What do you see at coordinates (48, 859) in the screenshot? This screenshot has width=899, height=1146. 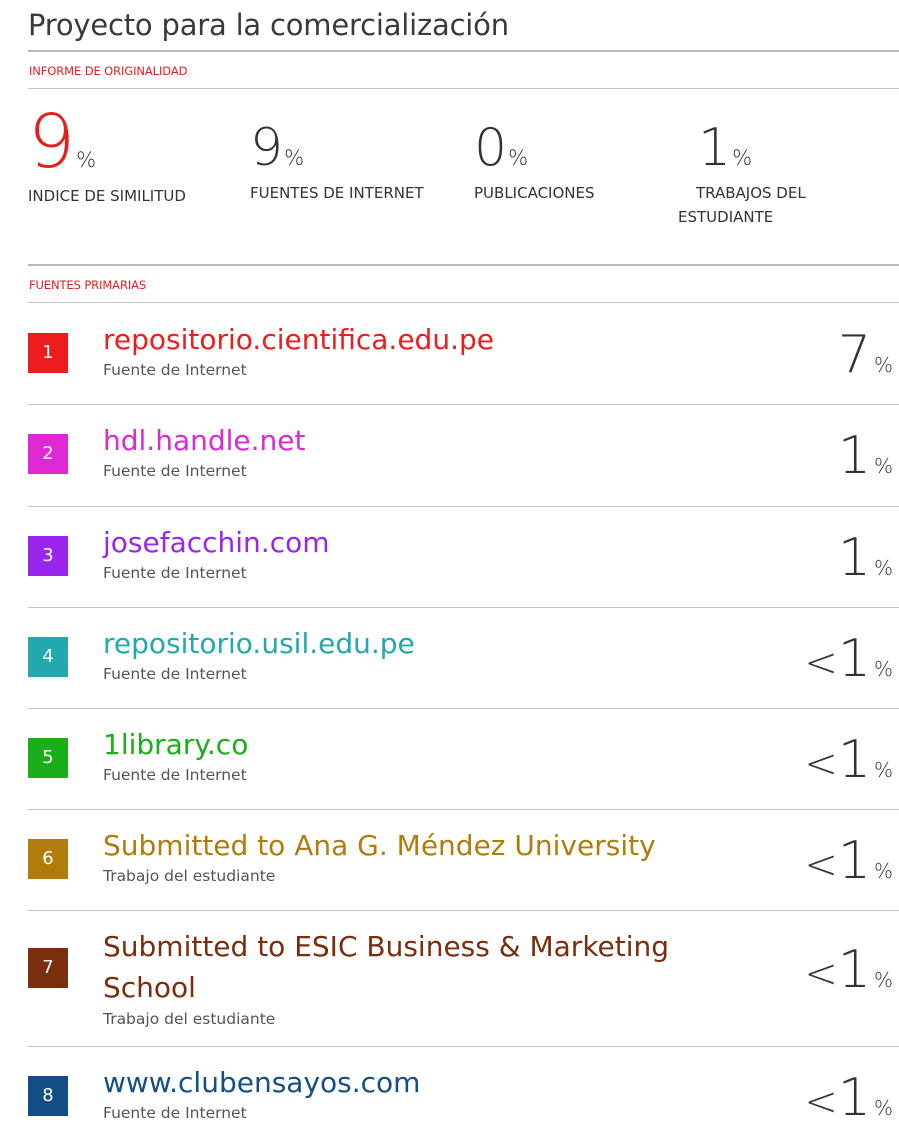 I see `source-rank-badge: 6` at bounding box center [48, 859].